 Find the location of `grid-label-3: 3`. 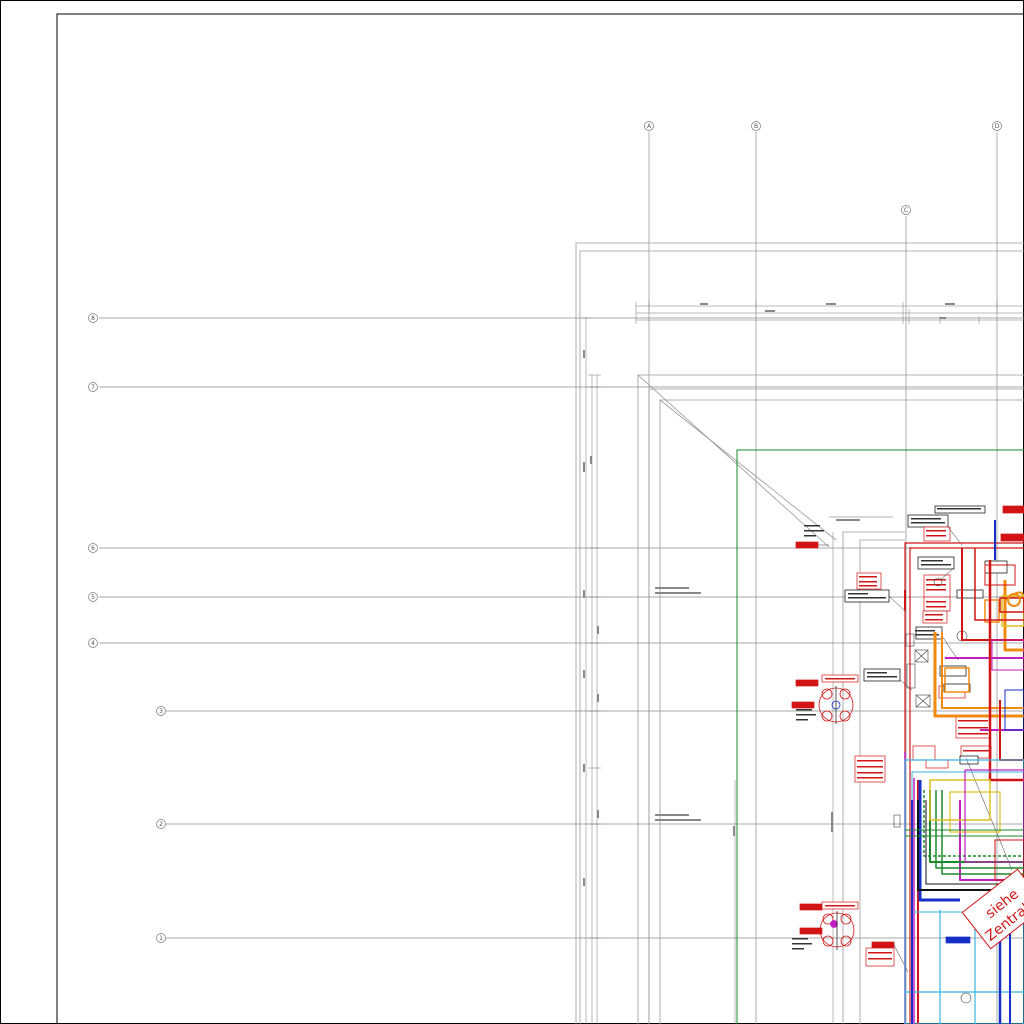

grid-label-3: 3 is located at coordinates (161, 711).